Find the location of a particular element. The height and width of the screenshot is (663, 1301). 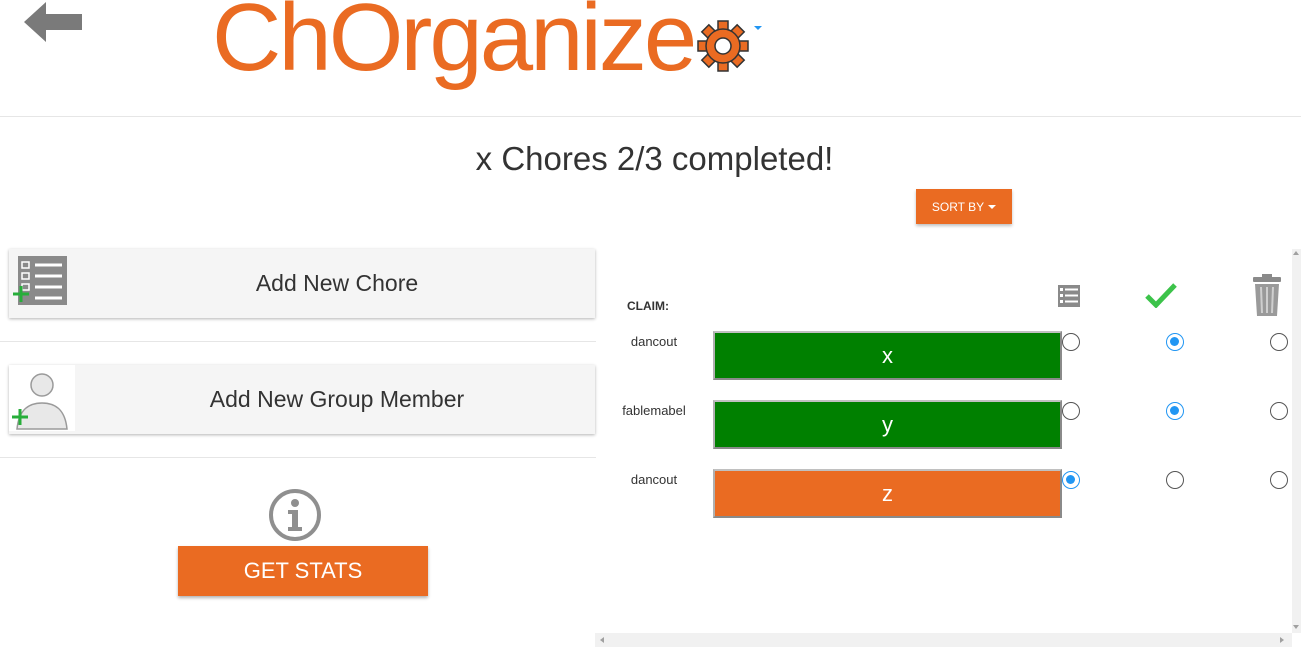

scroll-right-icon is located at coordinates (1282, 640).